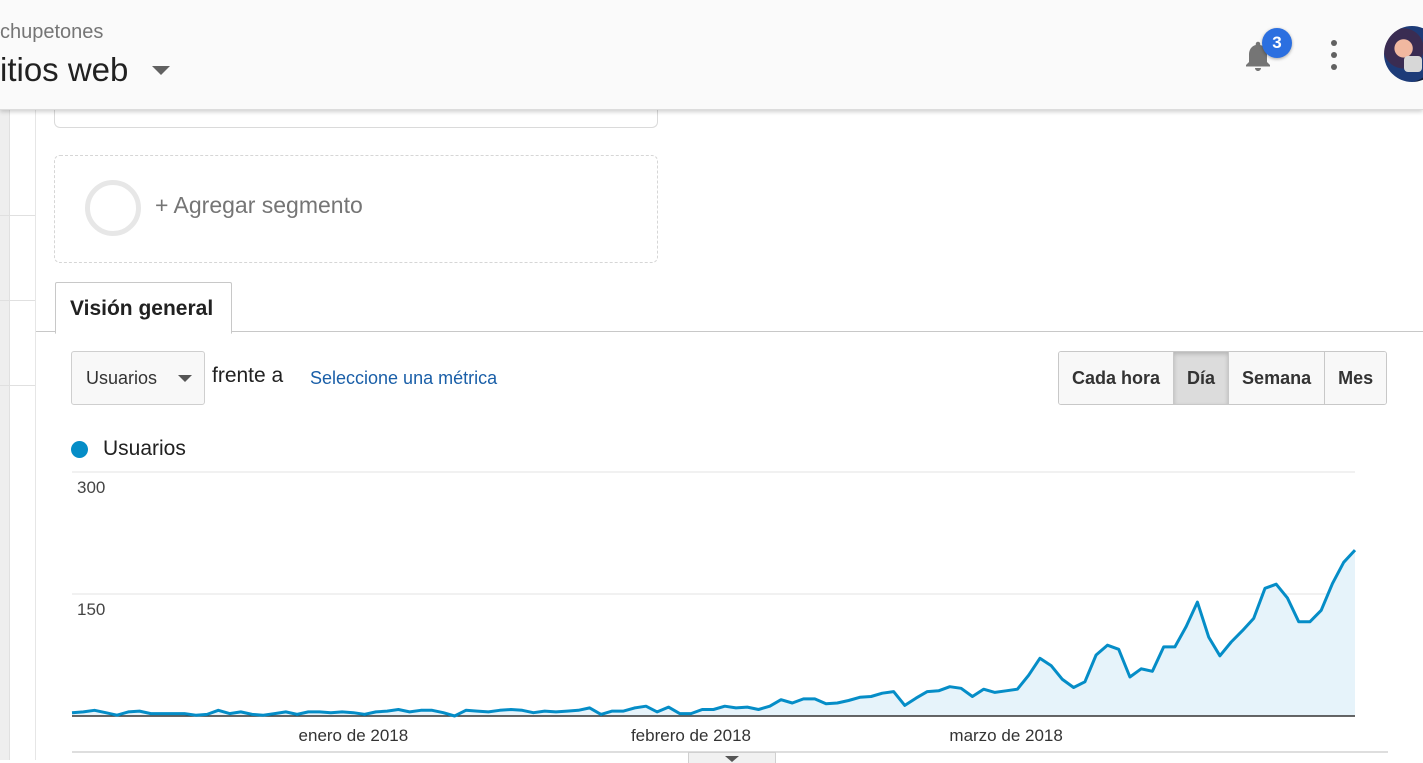 The height and width of the screenshot is (763, 1423). I want to click on select-metric-link: Seleccione una métrica, so click(403, 378).